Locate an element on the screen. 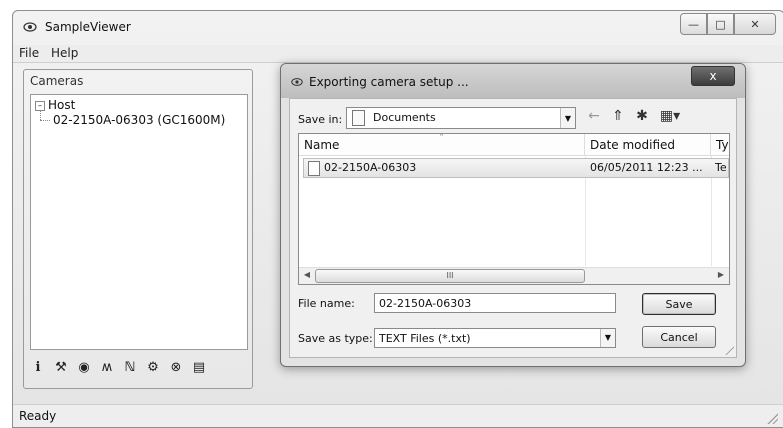  tree-item-host: – Host is located at coordinates (55, 105).